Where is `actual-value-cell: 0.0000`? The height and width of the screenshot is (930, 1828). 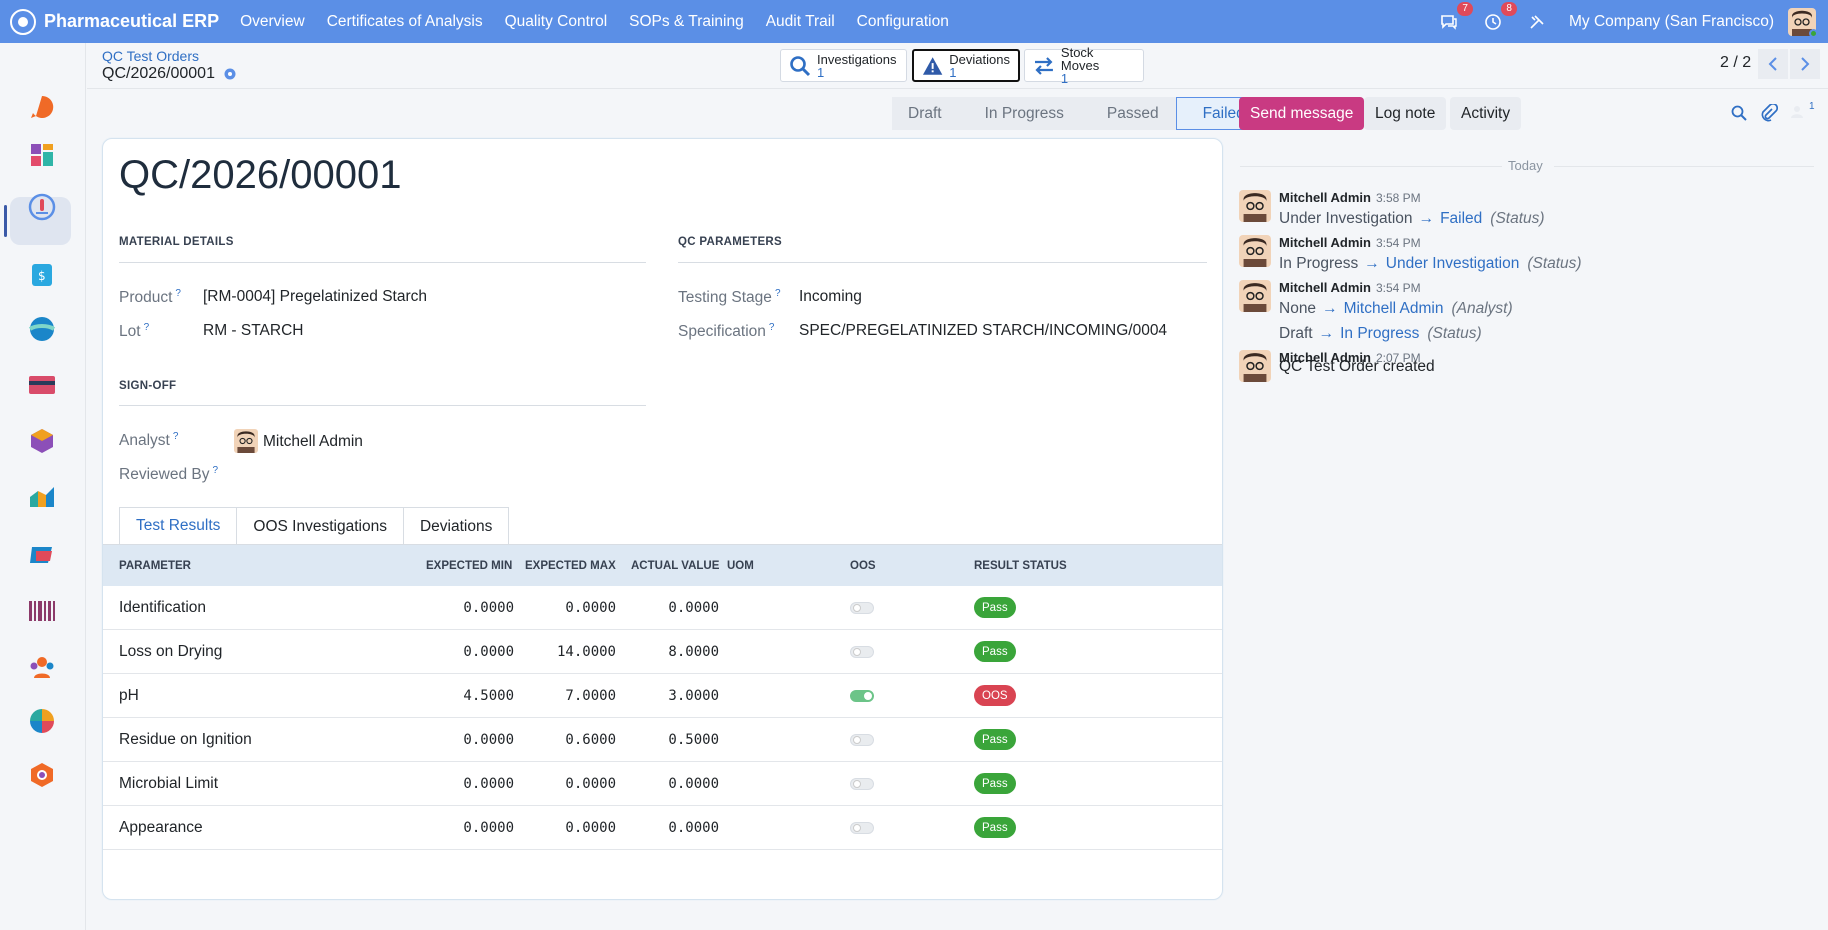 actual-value-cell: 0.0000 is located at coordinates (693, 784).